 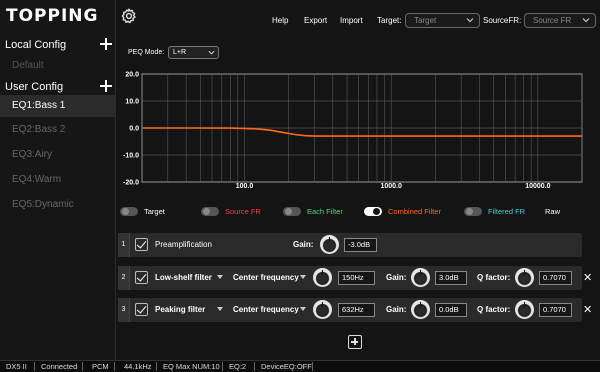 I want to click on status-eq-max: EQ Max NUM:10, so click(x=191, y=366).